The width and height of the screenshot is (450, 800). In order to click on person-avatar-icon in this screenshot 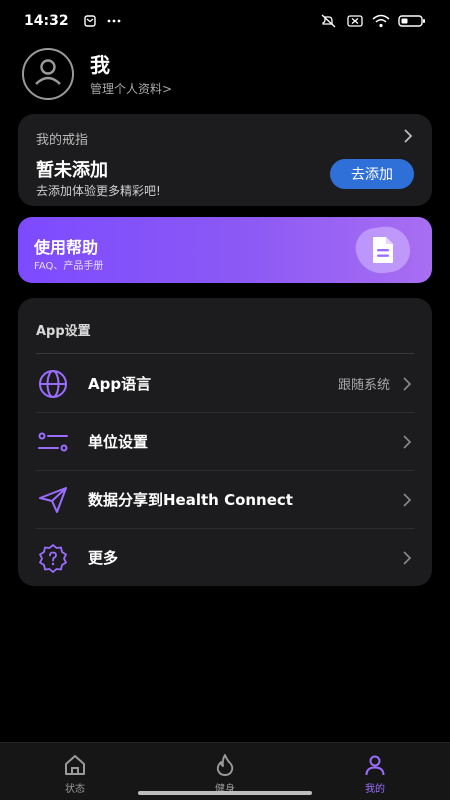, I will do `click(48, 74)`.